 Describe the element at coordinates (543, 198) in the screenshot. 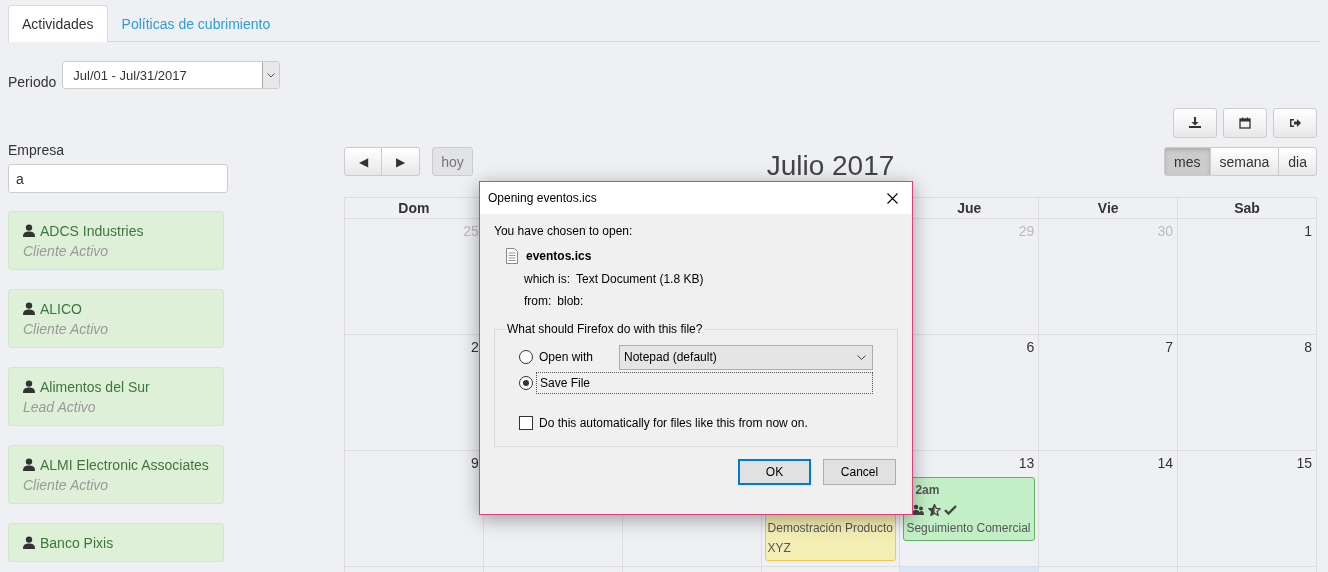

I see `dialog-title: Opening eventos.ics` at that location.